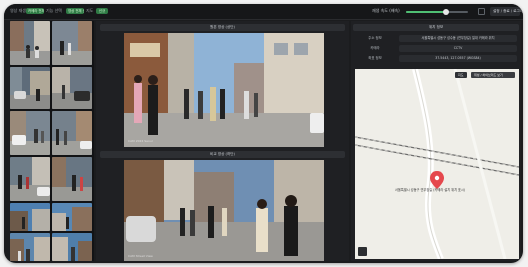  I want to click on info-row-address: 주소 정보 서울특별시 성동구 성수동 (연무장길) 일대 카메라 위치, so click(436, 38).